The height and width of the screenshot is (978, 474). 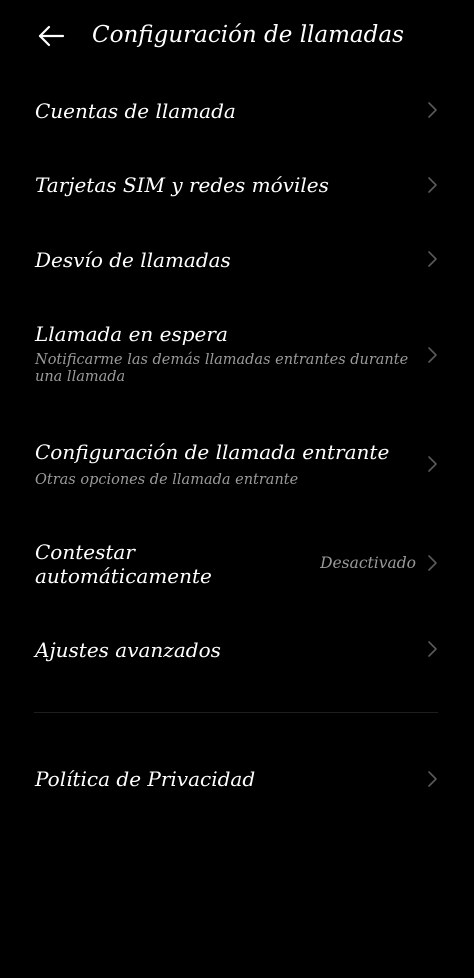 What do you see at coordinates (167, 480) in the screenshot?
I see `menu-item-subtitle: Otras opciones de llamada entrante` at bounding box center [167, 480].